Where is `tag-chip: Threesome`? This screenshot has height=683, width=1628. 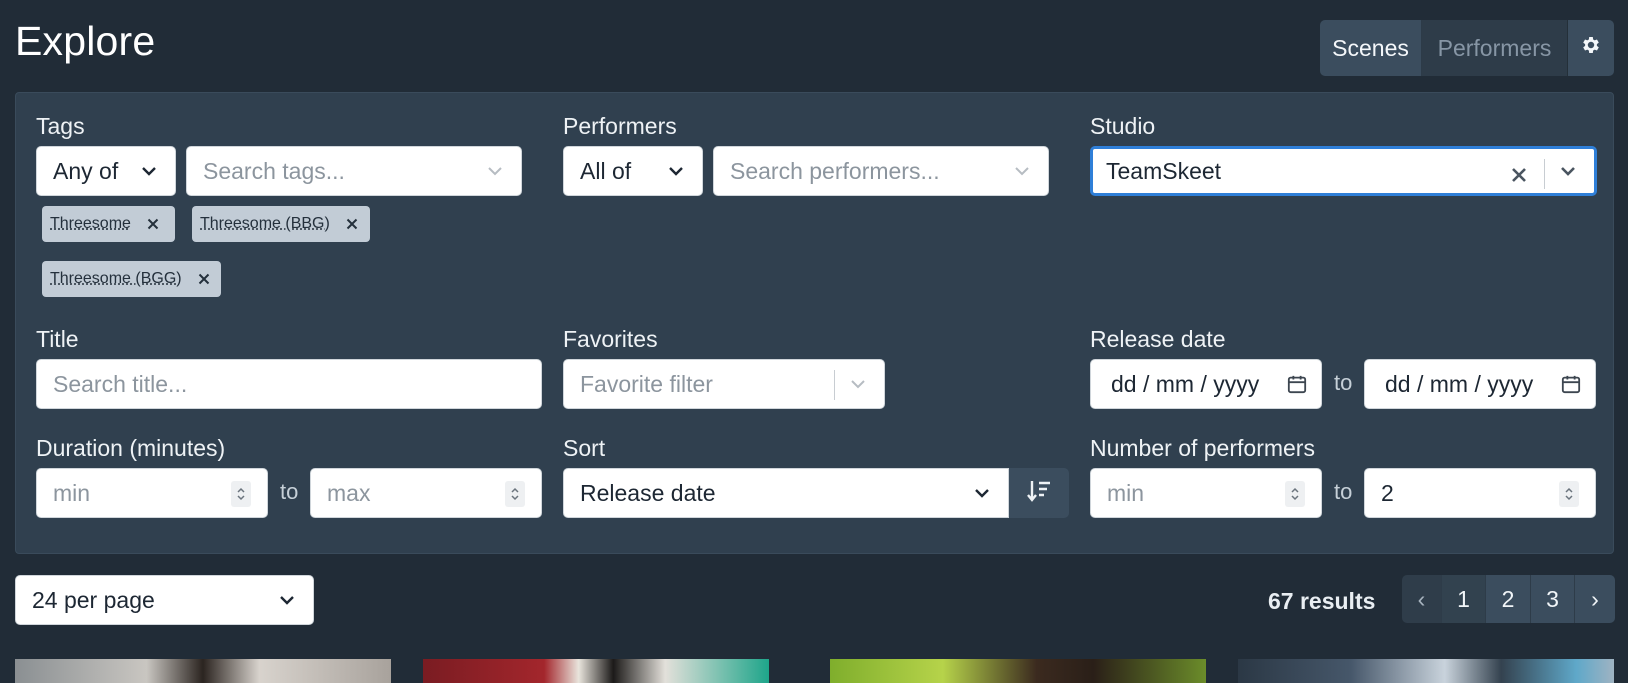 tag-chip: Threesome is located at coordinates (108, 224).